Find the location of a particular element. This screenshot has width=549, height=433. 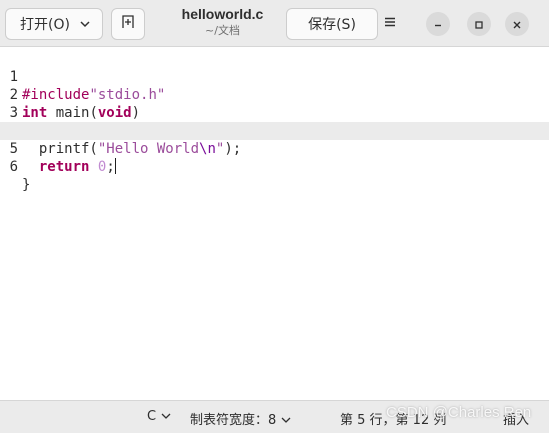

tab-width-selector: 制表符宽度：8 is located at coordinates (241, 419).